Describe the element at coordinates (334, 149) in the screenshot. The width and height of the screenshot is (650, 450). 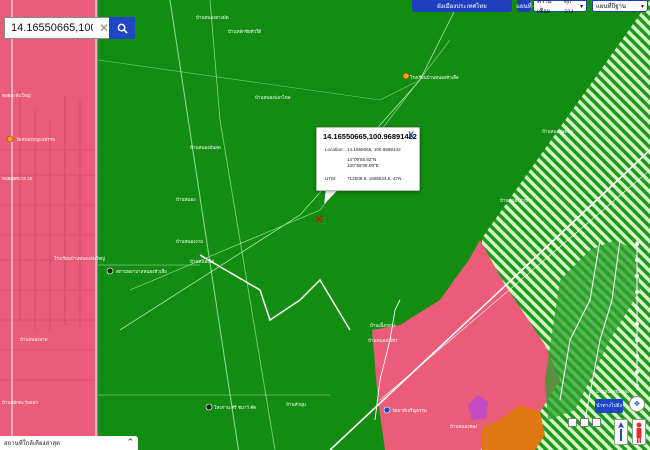
I see `location-label: Location:` at that location.